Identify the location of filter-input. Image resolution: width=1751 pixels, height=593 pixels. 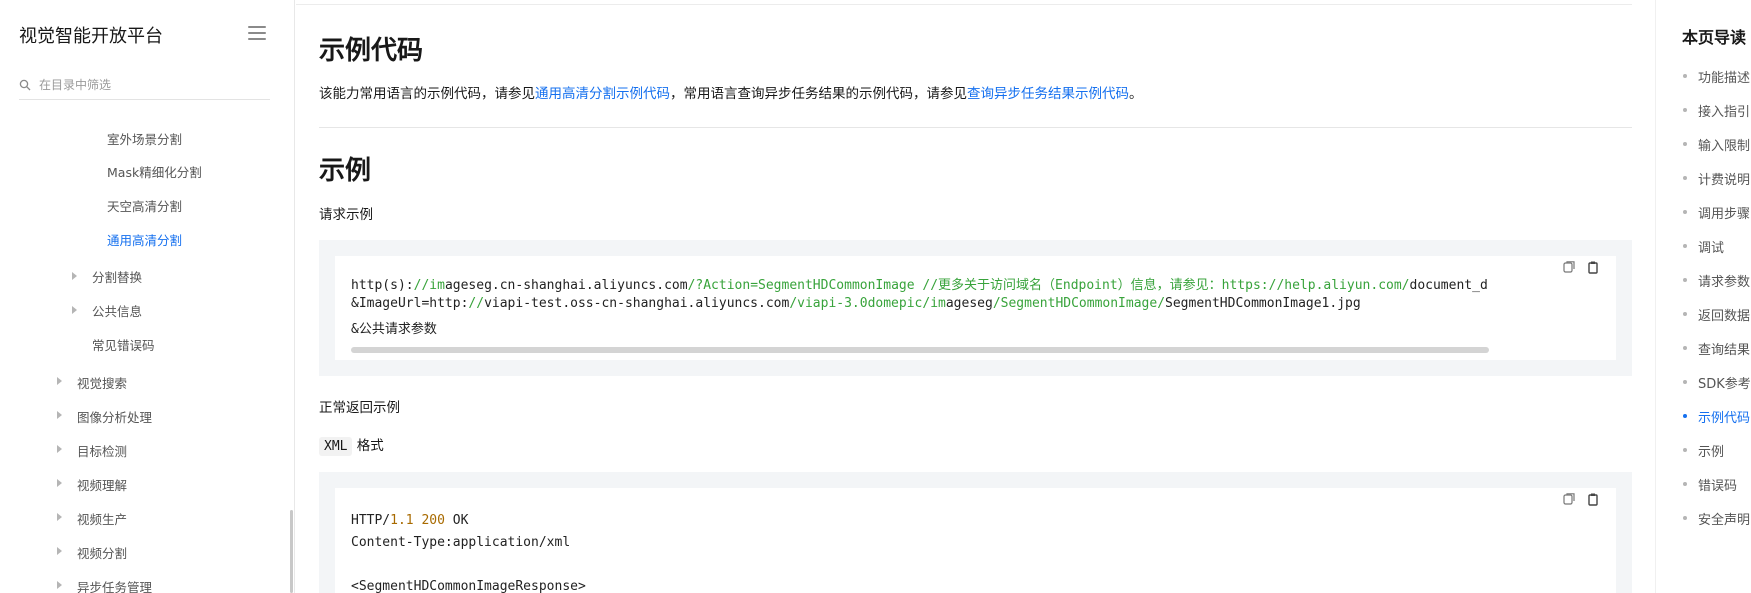
(149, 84).